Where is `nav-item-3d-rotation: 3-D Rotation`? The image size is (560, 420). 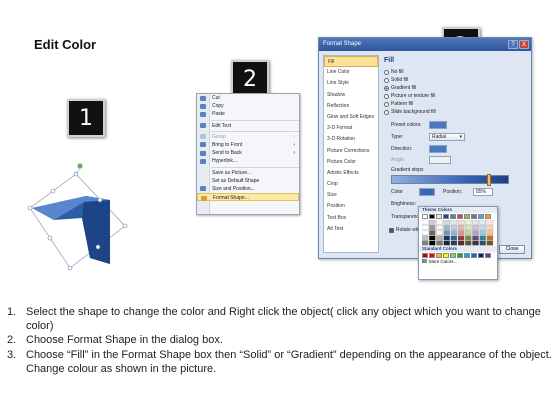
nav-item-3d-rotation: 3-D Rotation is located at coordinates (351, 139).